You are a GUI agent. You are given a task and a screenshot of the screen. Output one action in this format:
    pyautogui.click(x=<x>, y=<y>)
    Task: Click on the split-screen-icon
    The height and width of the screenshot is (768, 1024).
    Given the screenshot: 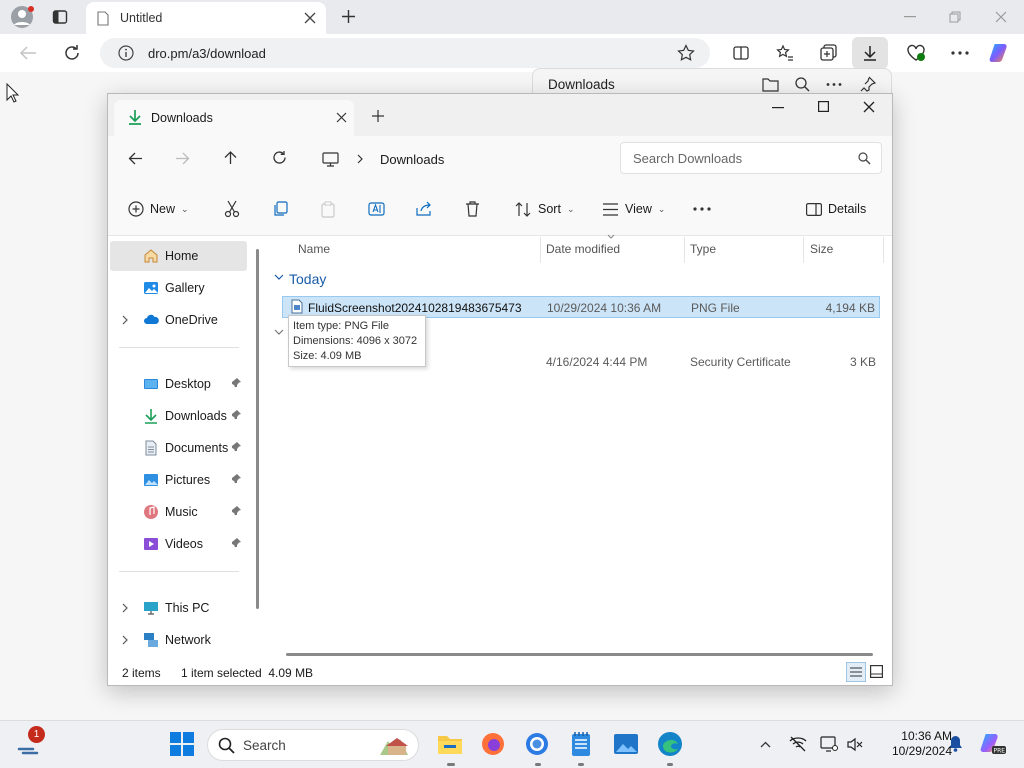 What is the action you would take?
    pyautogui.click(x=741, y=53)
    